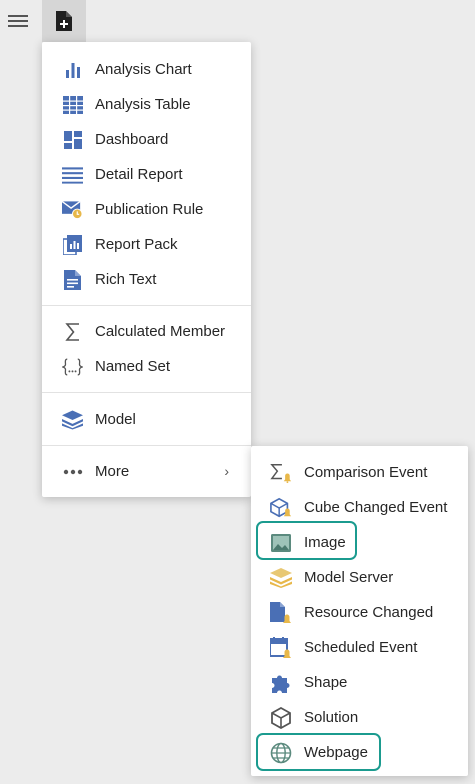 The image size is (475, 784). What do you see at coordinates (359, 682) in the screenshot?
I see `submenu-item-shape: Shape` at bounding box center [359, 682].